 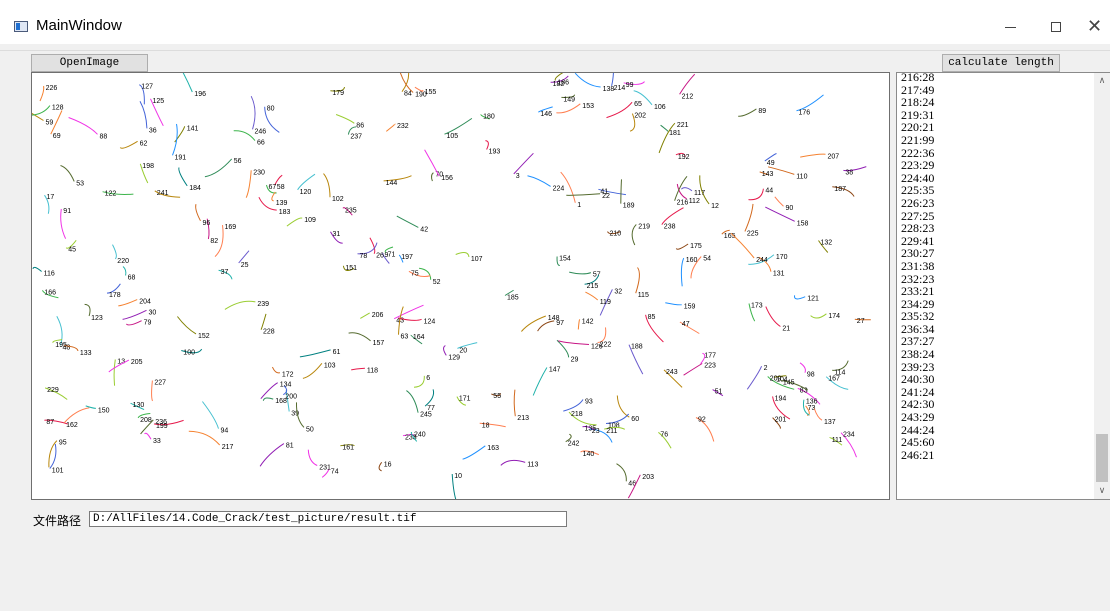 What do you see at coordinates (463, 350) in the screenshot?
I see `crack-label: 20` at bounding box center [463, 350].